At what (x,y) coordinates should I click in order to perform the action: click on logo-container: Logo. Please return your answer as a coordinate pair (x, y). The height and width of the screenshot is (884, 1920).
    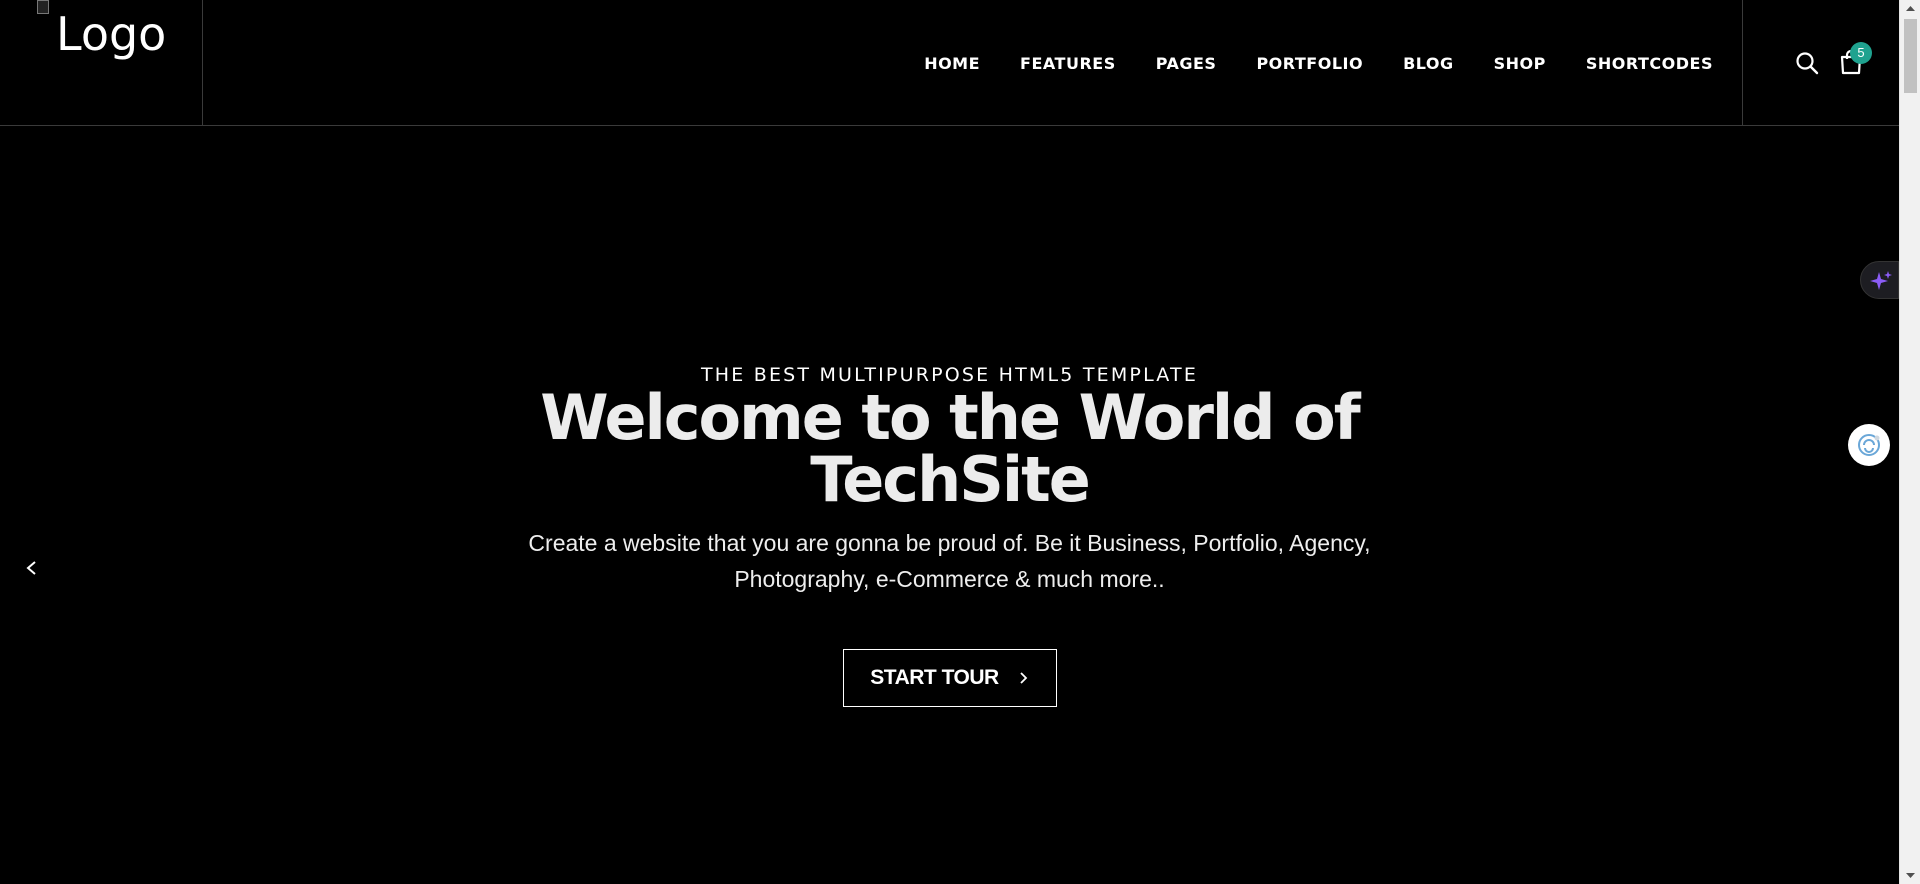
    Looking at the image, I should click on (101, 63).